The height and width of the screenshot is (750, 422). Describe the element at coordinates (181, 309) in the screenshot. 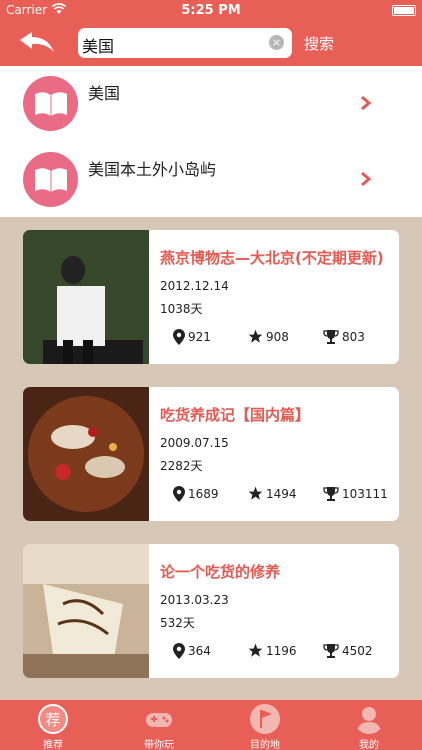

I see `card-days: 1038天` at that location.